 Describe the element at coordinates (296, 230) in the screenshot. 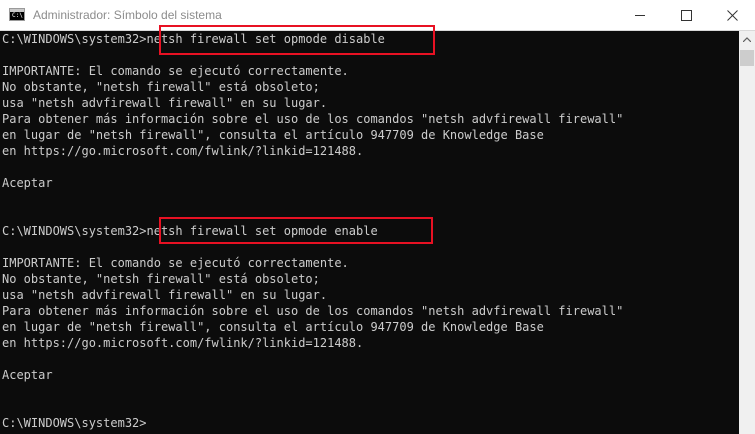

I see `highlight-enable-command` at that location.